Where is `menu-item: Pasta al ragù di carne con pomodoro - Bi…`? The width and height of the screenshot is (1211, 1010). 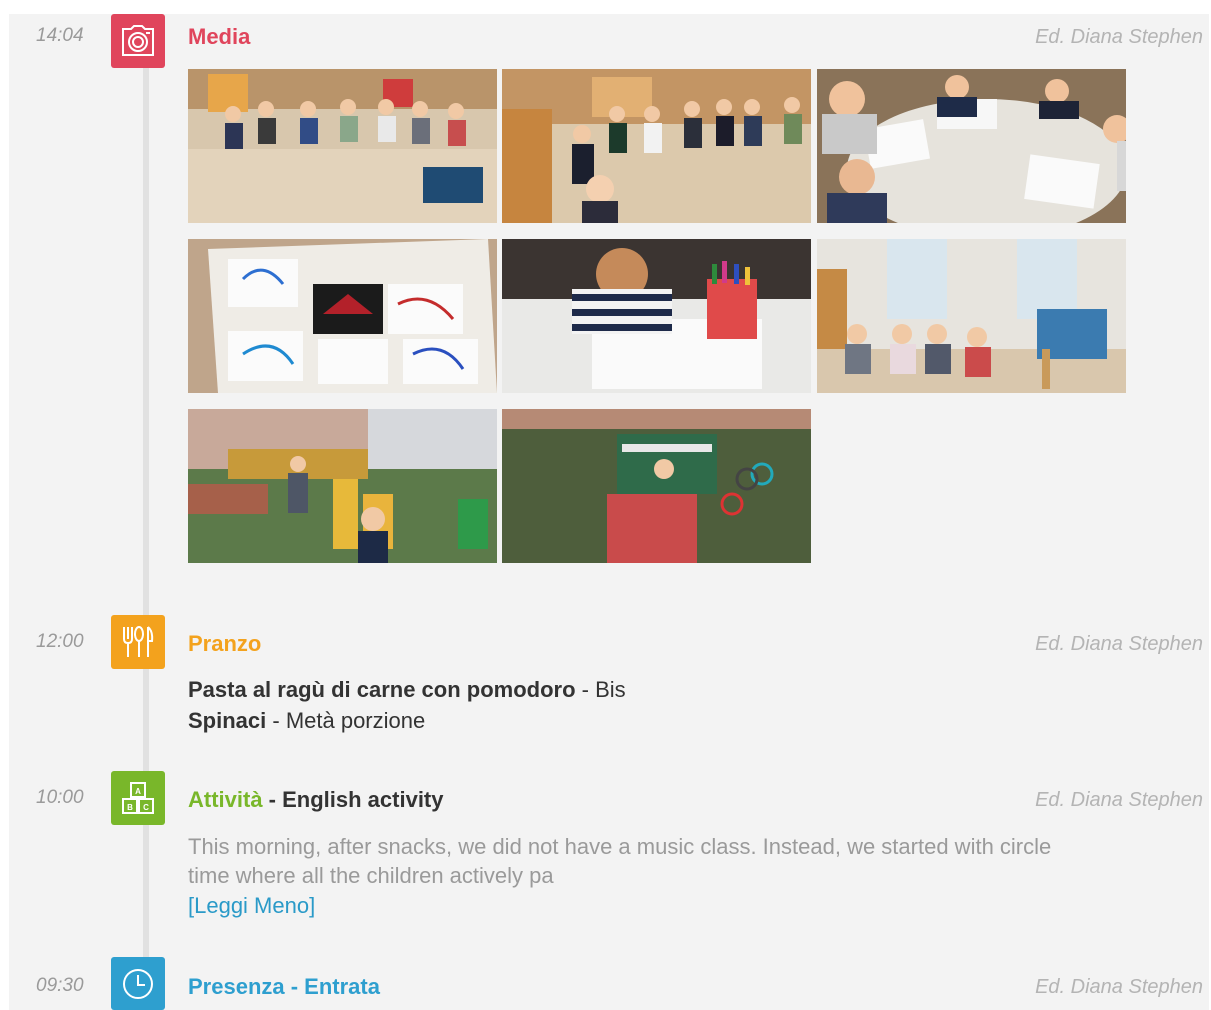
menu-item: Pasta al ragù di carne con pomodoro - Bi… is located at coordinates (407, 690).